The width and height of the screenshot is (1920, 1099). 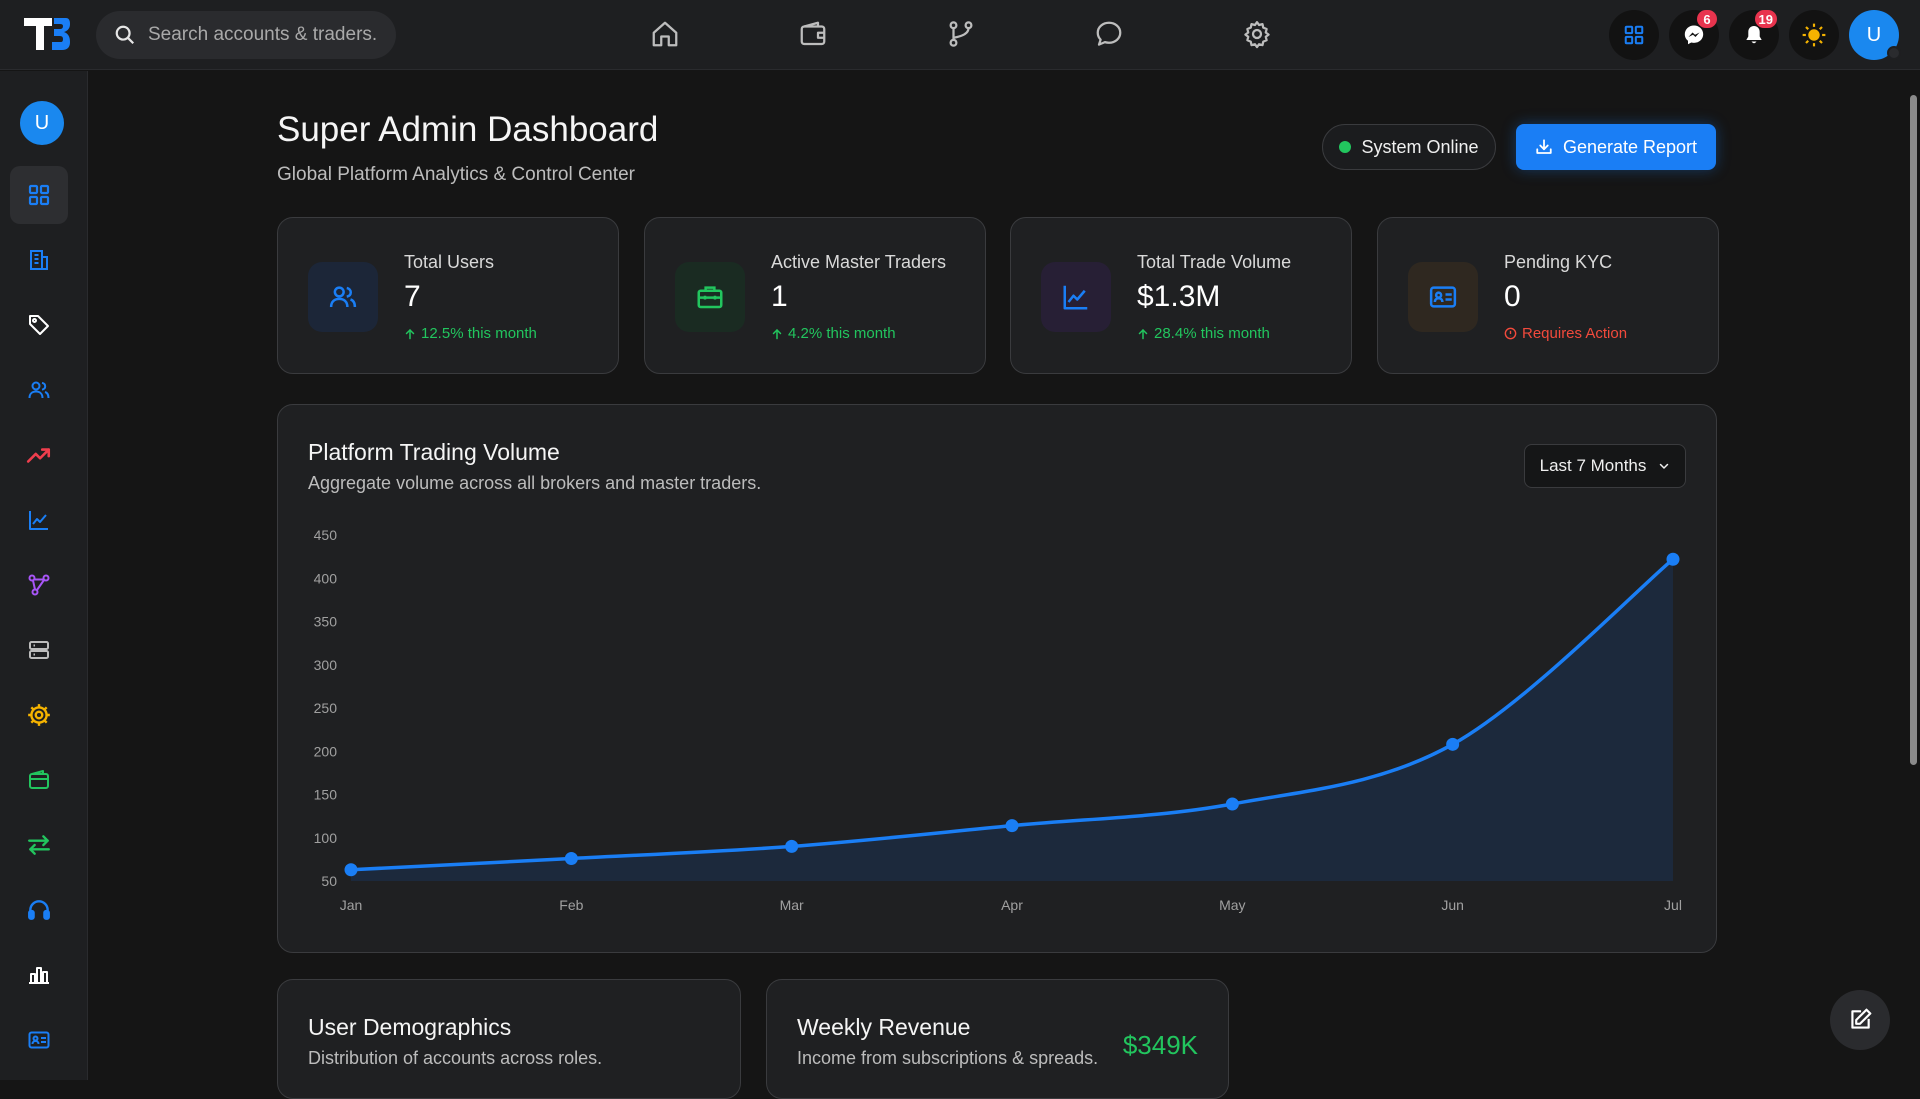 What do you see at coordinates (448, 295) in the screenshot?
I see `stat-card-total-users: Total Users 7 12.5% this month` at bounding box center [448, 295].